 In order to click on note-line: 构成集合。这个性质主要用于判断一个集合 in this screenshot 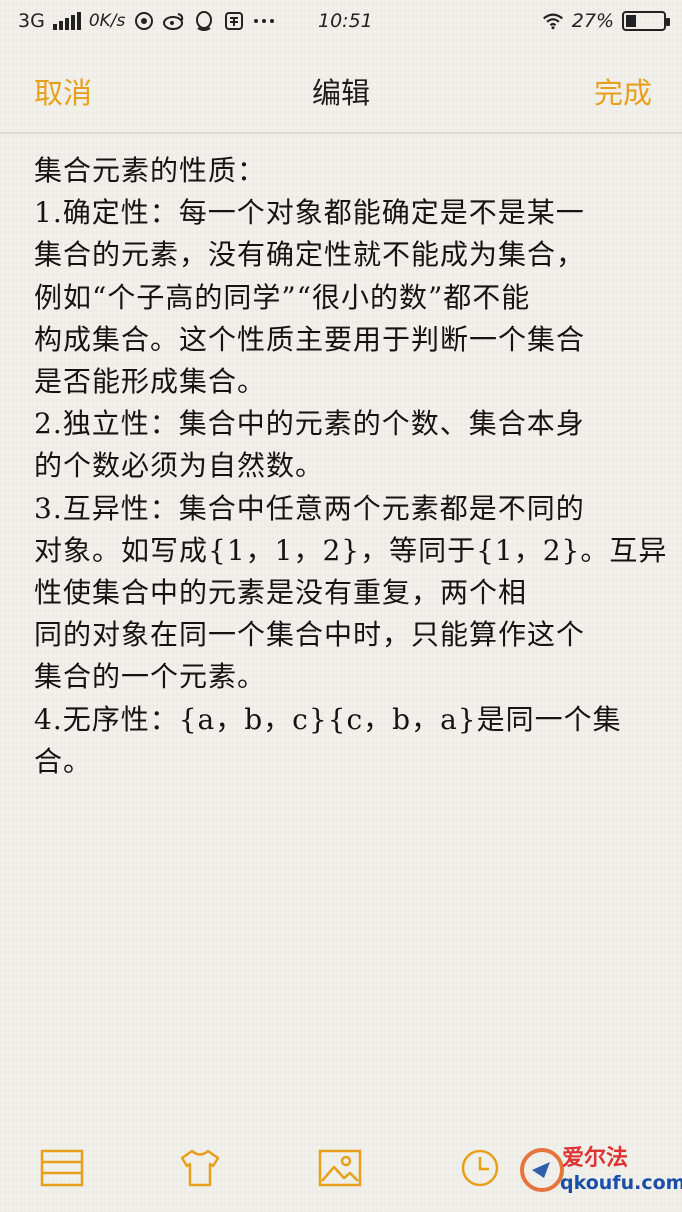, I will do `click(310, 339)`.